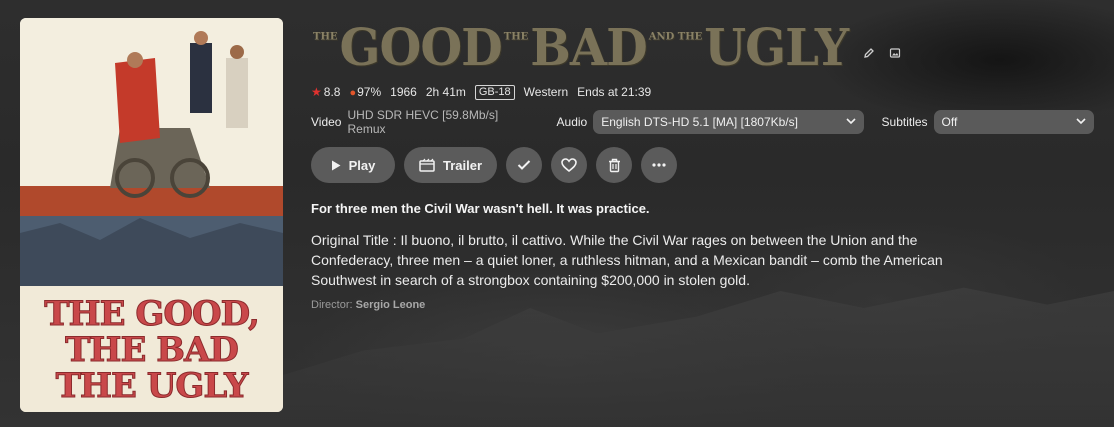  I want to click on genre: Western, so click(546, 92).